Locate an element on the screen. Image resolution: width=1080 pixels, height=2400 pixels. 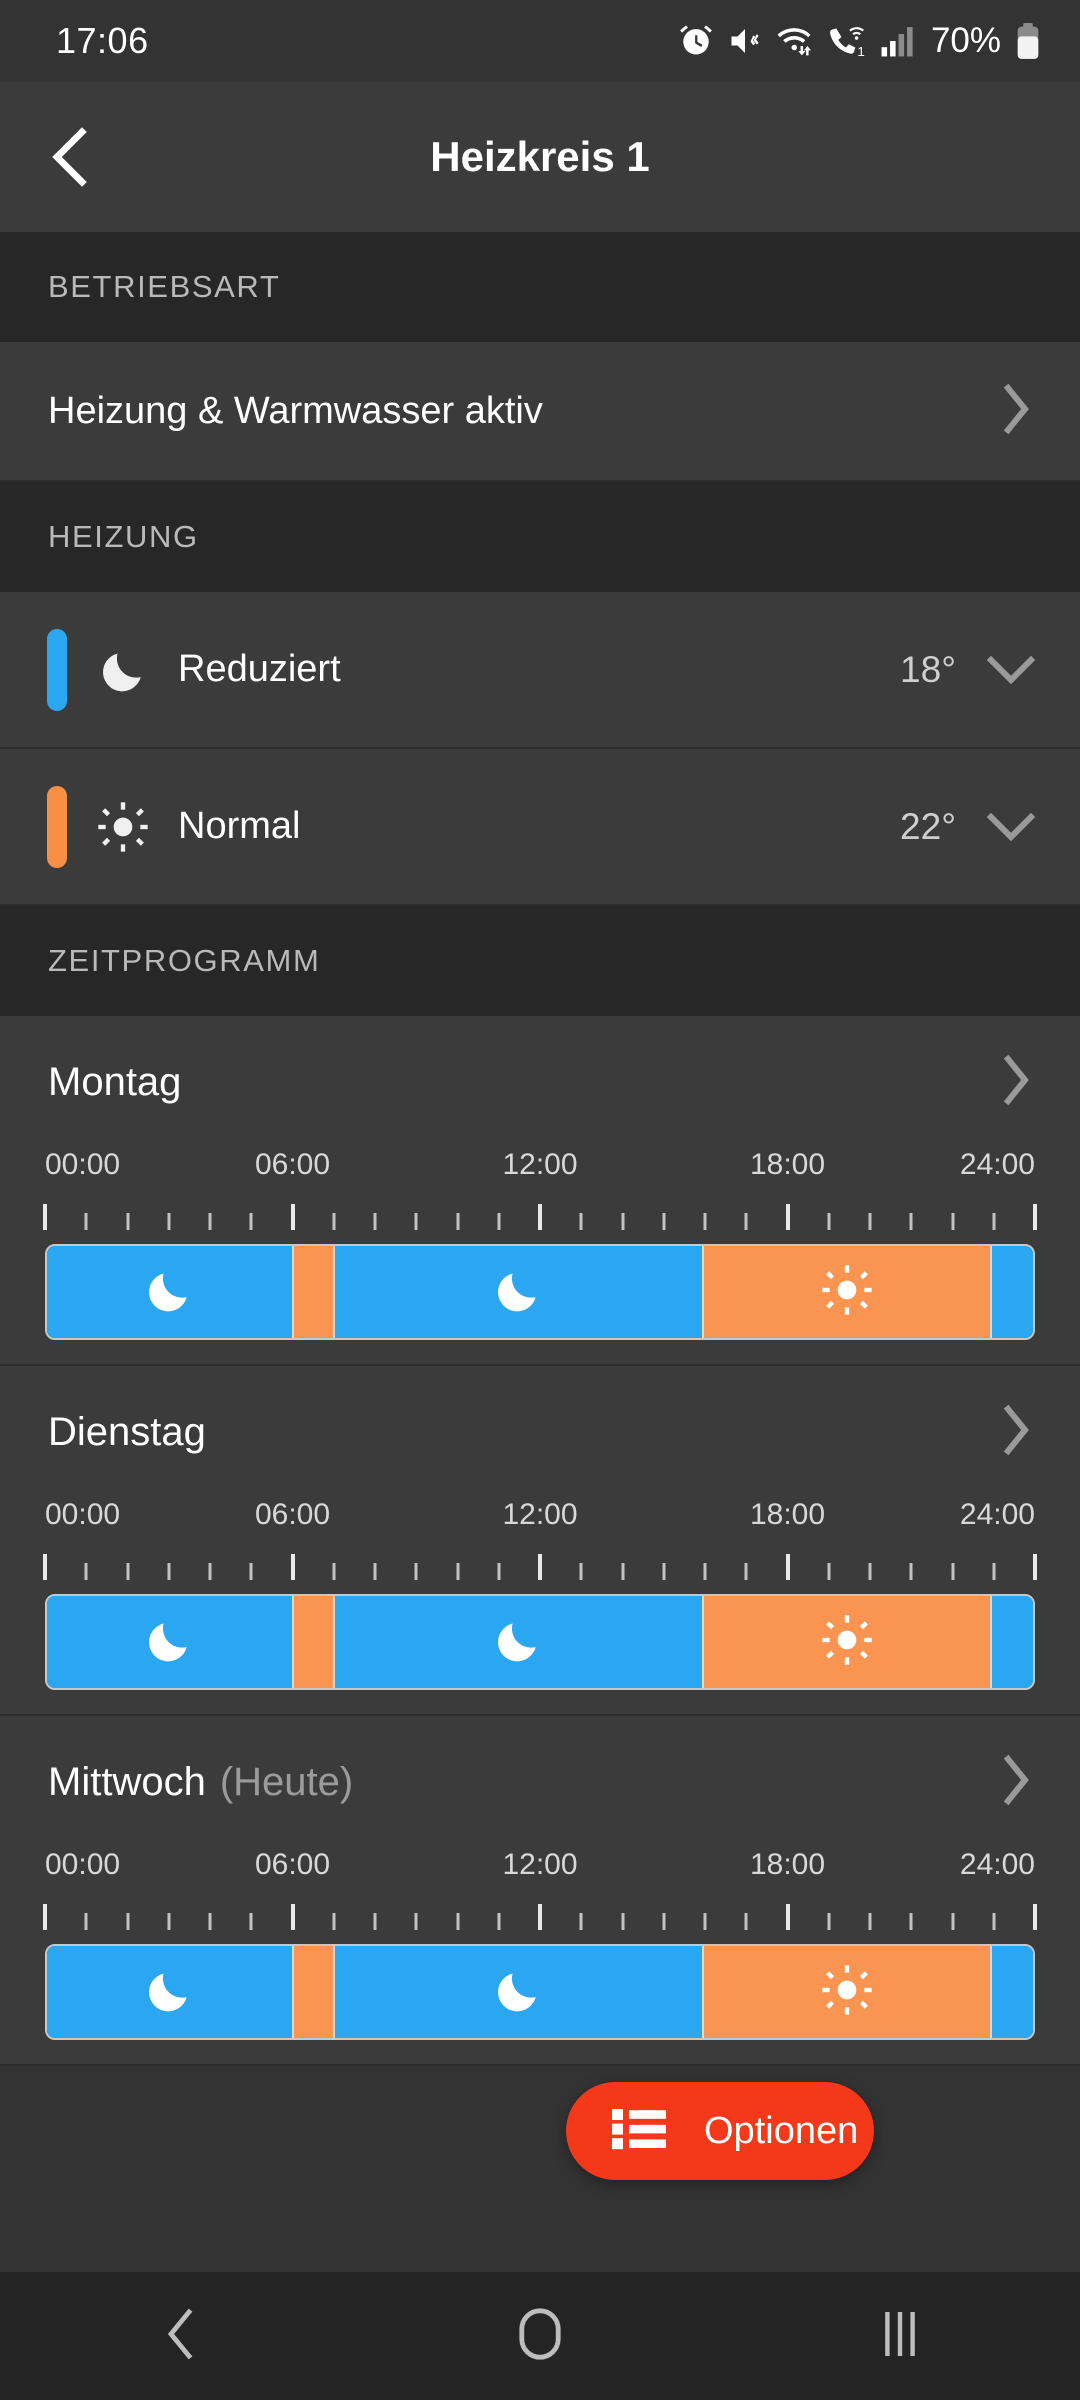
nav-recents-button is located at coordinates (900, 2336).